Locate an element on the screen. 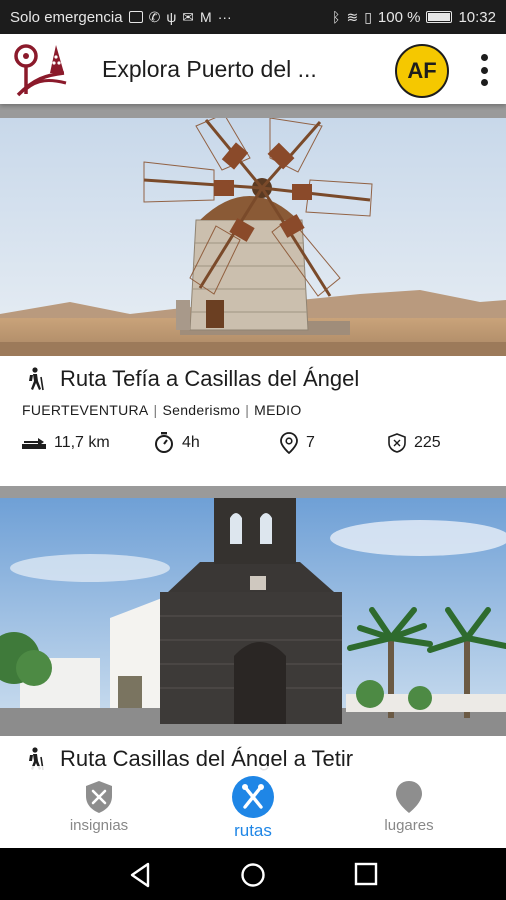  route-difficulty: MEDIO is located at coordinates (278, 410).